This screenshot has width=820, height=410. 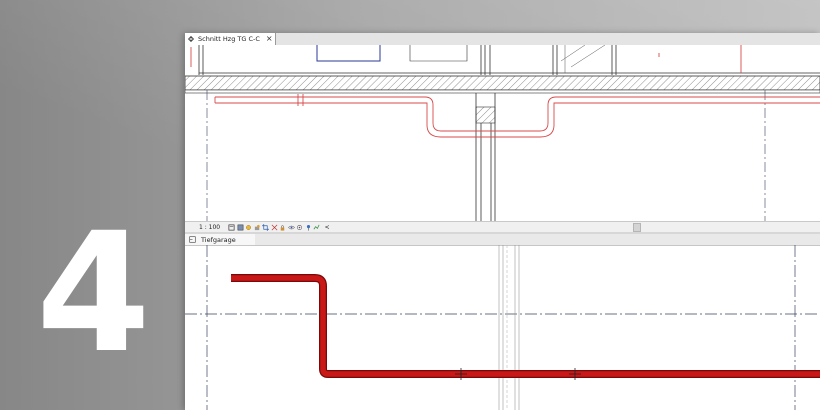 I want to click on visual-style-icon, so click(x=240, y=227).